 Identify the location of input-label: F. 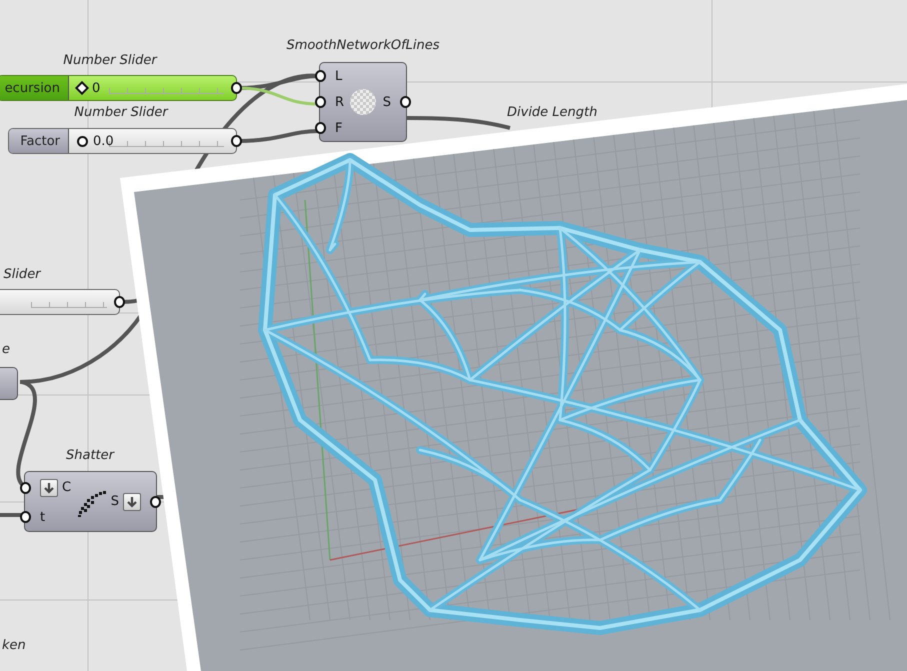
(338, 128).